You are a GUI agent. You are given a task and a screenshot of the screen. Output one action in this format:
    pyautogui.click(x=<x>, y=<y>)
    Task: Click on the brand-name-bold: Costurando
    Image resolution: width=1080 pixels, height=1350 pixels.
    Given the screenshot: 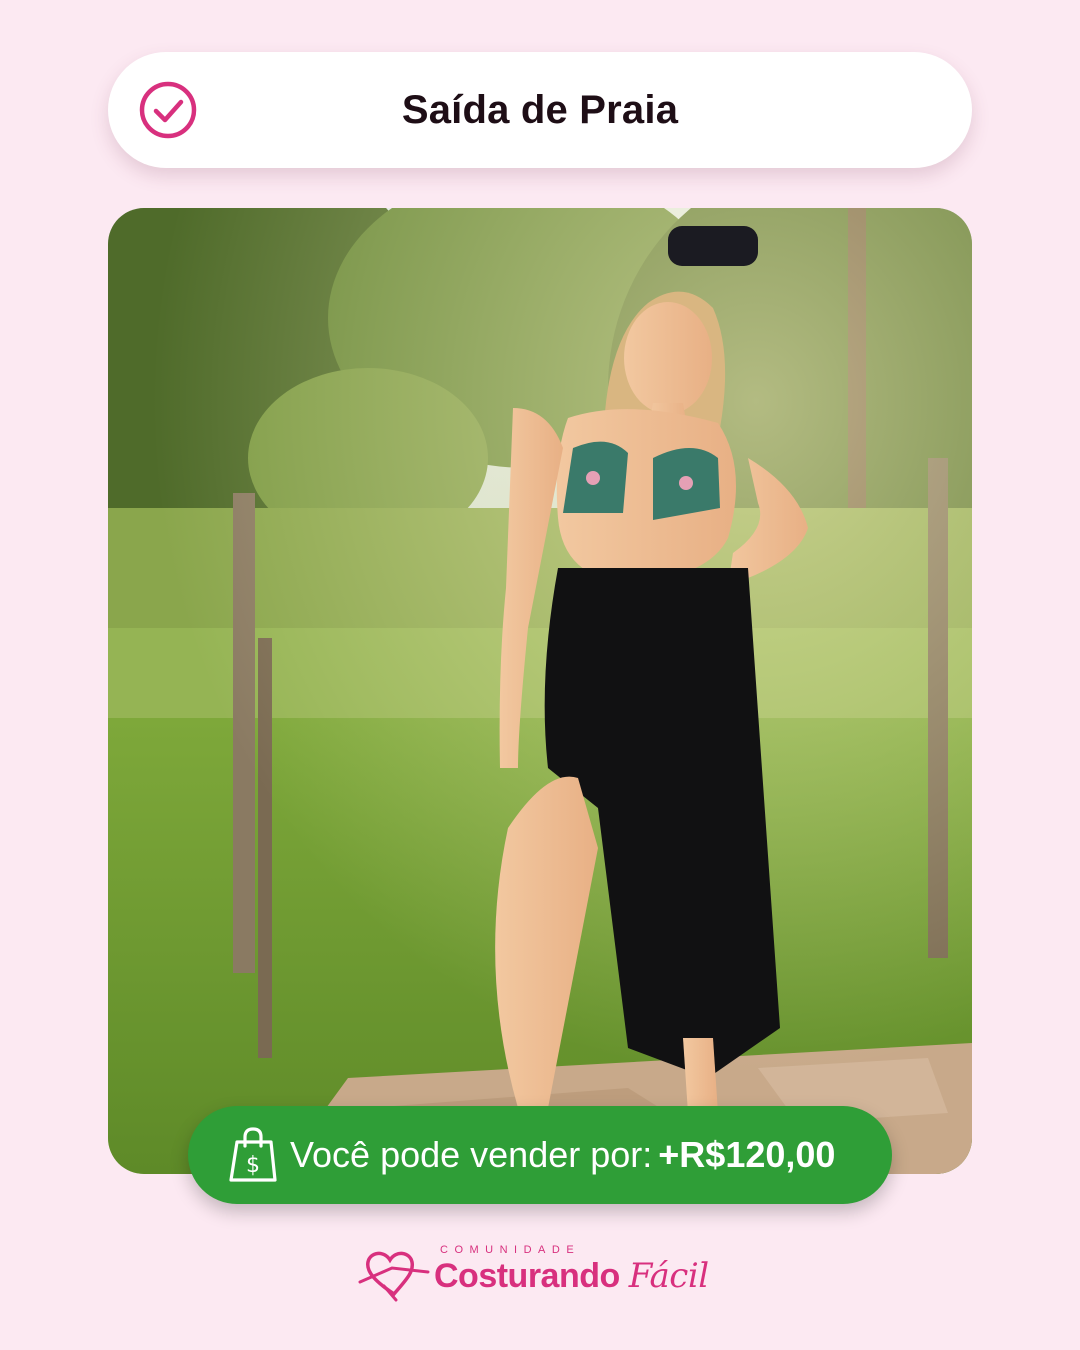 What is the action you would take?
    pyautogui.click(x=527, y=1276)
    